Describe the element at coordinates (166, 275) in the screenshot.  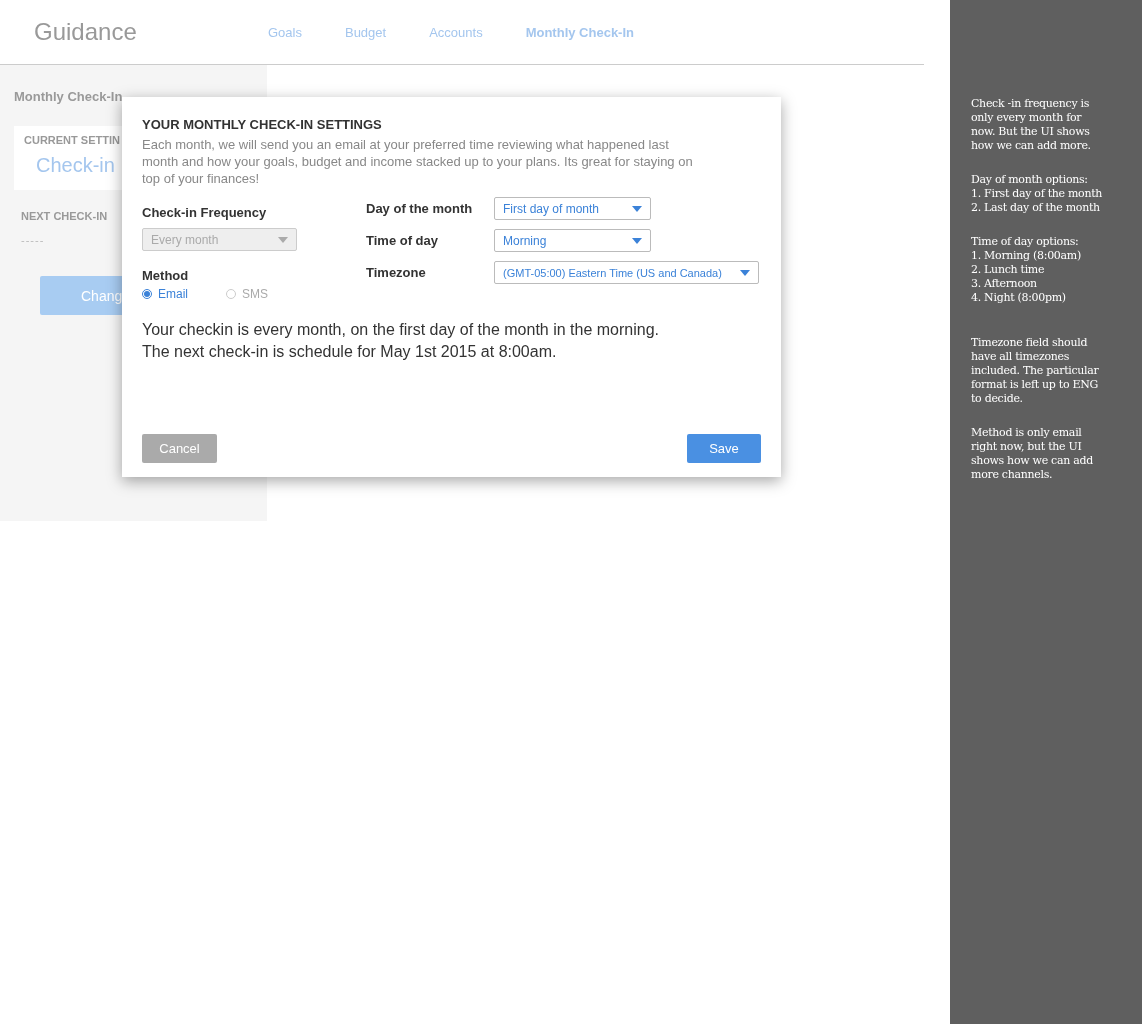
I see `field-label: Method` at that location.